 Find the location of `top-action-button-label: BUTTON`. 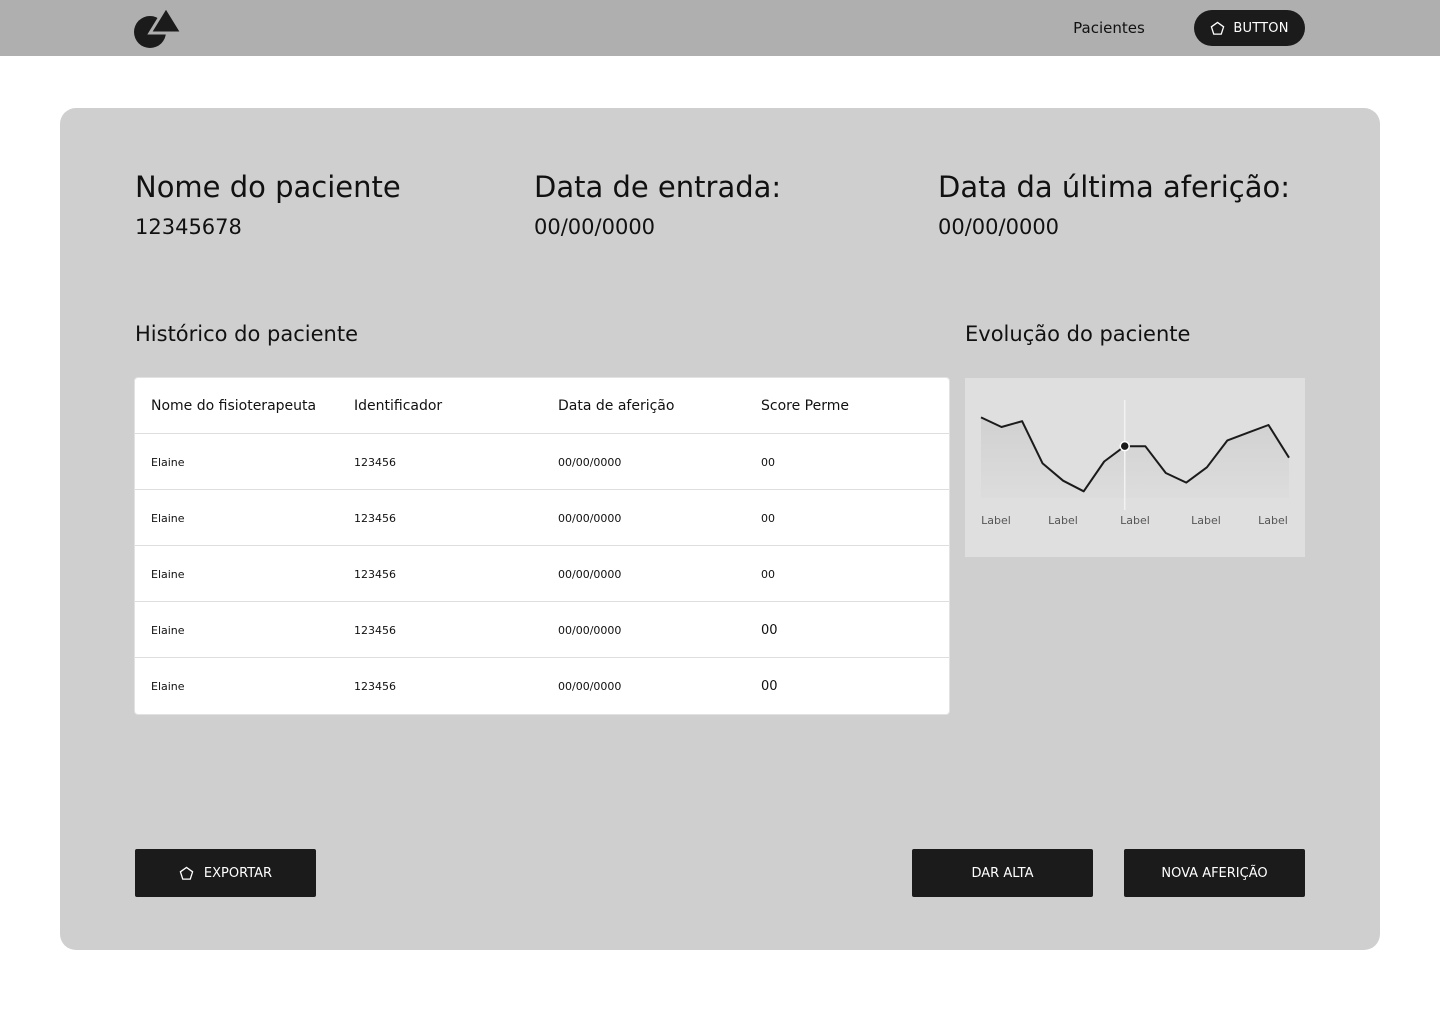

top-action-button-label: BUTTON is located at coordinates (1261, 28).